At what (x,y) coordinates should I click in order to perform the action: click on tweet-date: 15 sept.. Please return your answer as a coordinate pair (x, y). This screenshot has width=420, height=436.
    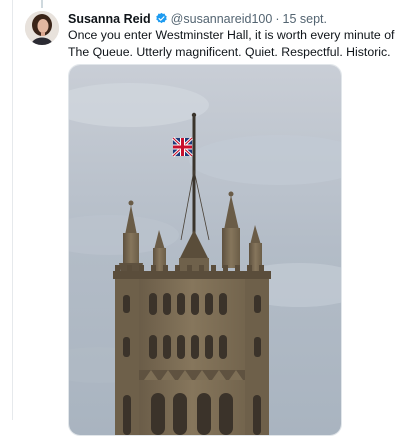
    Looking at the image, I should click on (305, 19).